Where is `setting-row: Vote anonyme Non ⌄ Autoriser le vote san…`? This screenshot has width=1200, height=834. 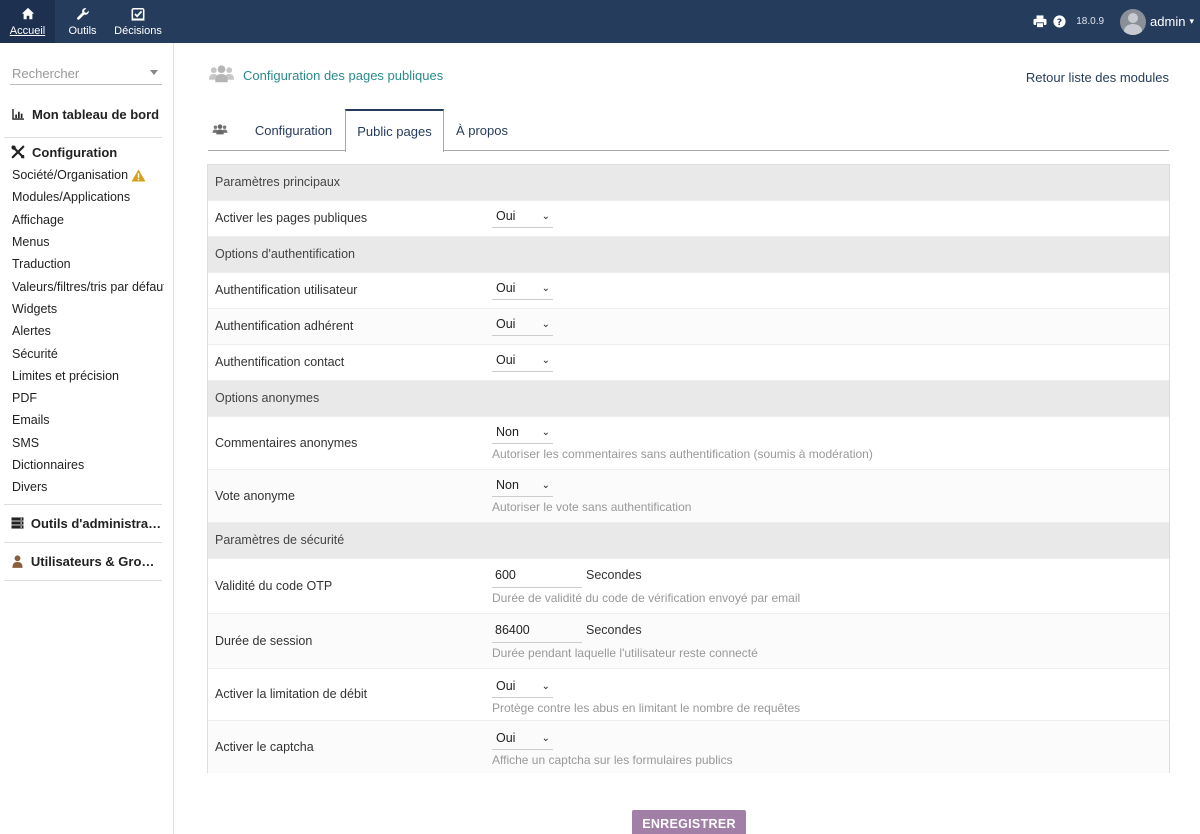
setting-row: Vote anonyme Non ⌄ Autoriser le vote san… is located at coordinates (688, 496).